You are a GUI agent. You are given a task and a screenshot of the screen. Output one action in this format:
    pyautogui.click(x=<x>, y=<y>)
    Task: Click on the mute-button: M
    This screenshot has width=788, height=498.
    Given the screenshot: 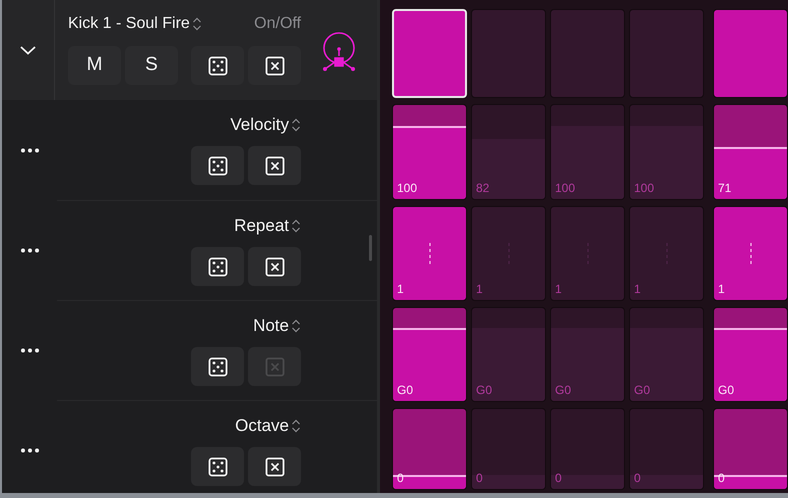 What is the action you would take?
    pyautogui.click(x=94, y=65)
    